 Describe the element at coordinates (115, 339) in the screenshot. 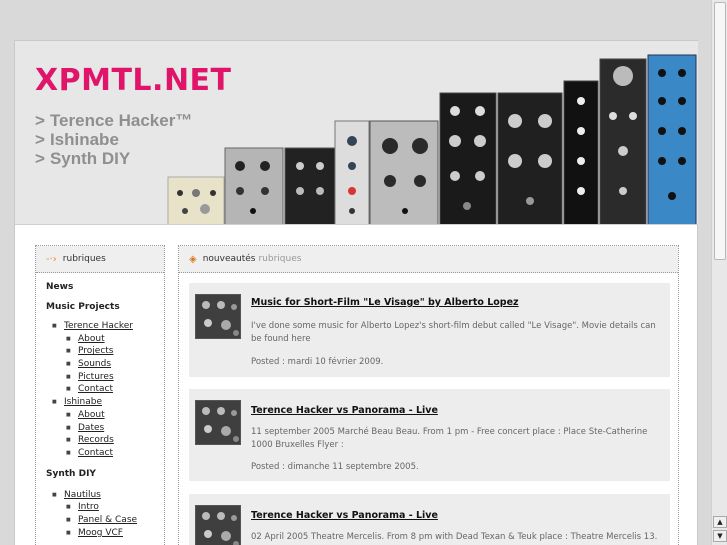

I see `nav-th-about: About` at that location.